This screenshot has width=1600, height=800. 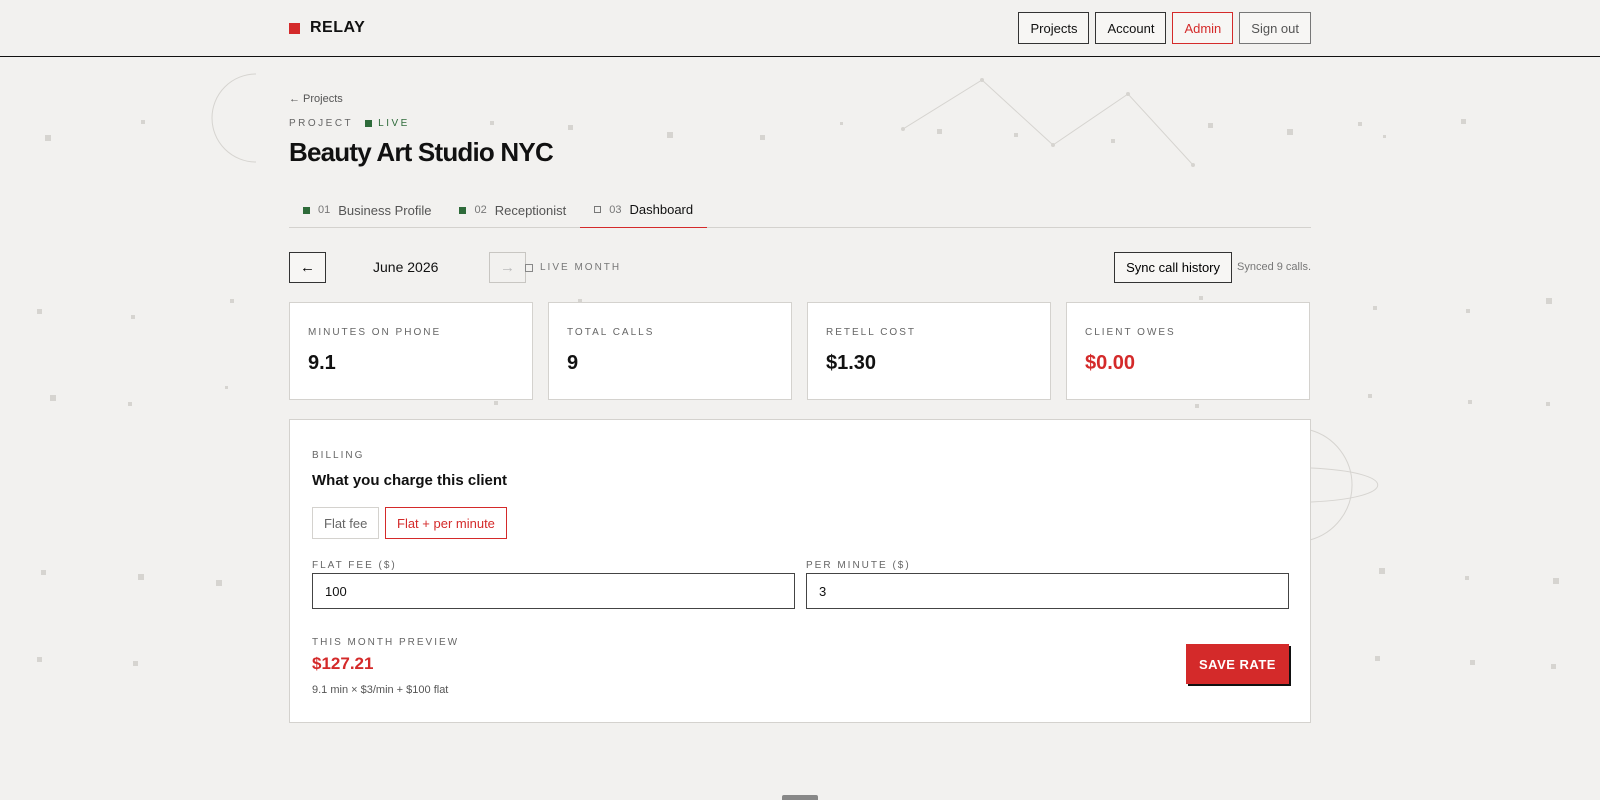 What do you see at coordinates (1054, 28) in the screenshot?
I see `projects-button: Projects` at bounding box center [1054, 28].